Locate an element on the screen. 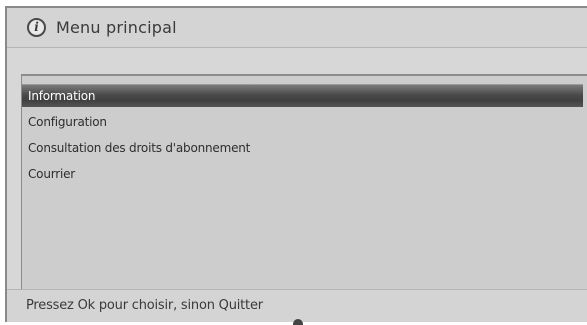 The width and height of the screenshot is (587, 325). footer-hint: Pressez Ok pour choisir, sinon Quitter is located at coordinates (144, 305).